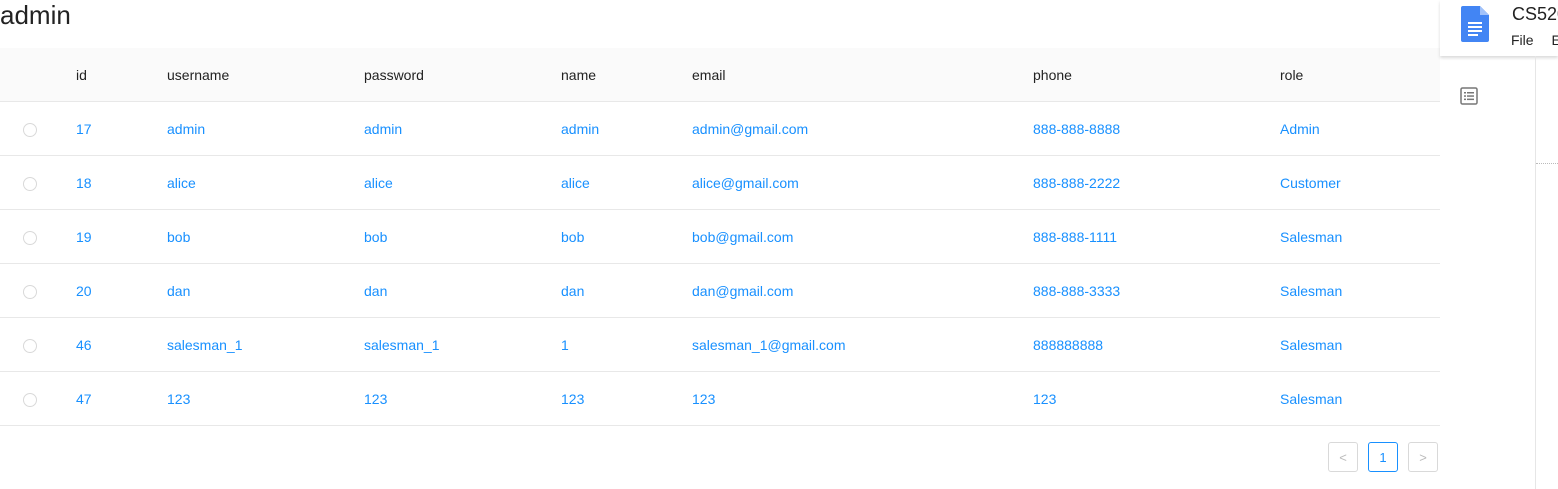  What do you see at coordinates (1156, 182) in the screenshot?
I see `cell-phone: 888-888-2222` at bounding box center [1156, 182].